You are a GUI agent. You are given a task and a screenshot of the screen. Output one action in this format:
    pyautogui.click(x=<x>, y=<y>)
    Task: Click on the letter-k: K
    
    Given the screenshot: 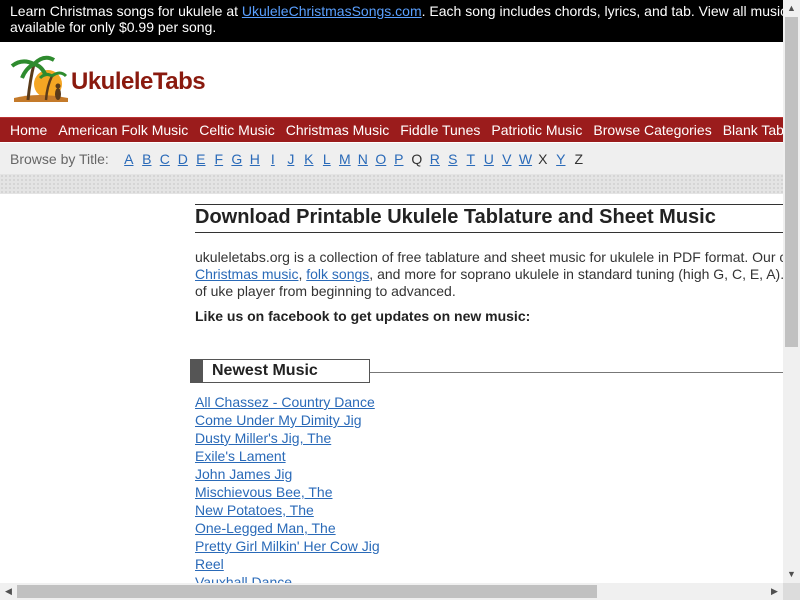 What is the action you would take?
    pyautogui.click(x=309, y=159)
    